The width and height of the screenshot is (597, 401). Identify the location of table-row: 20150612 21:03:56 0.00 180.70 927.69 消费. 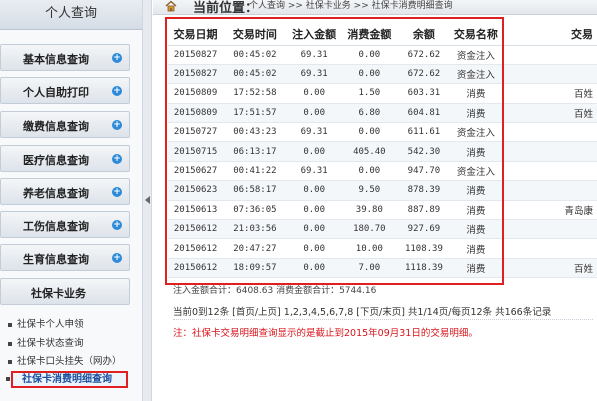
(382, 229).